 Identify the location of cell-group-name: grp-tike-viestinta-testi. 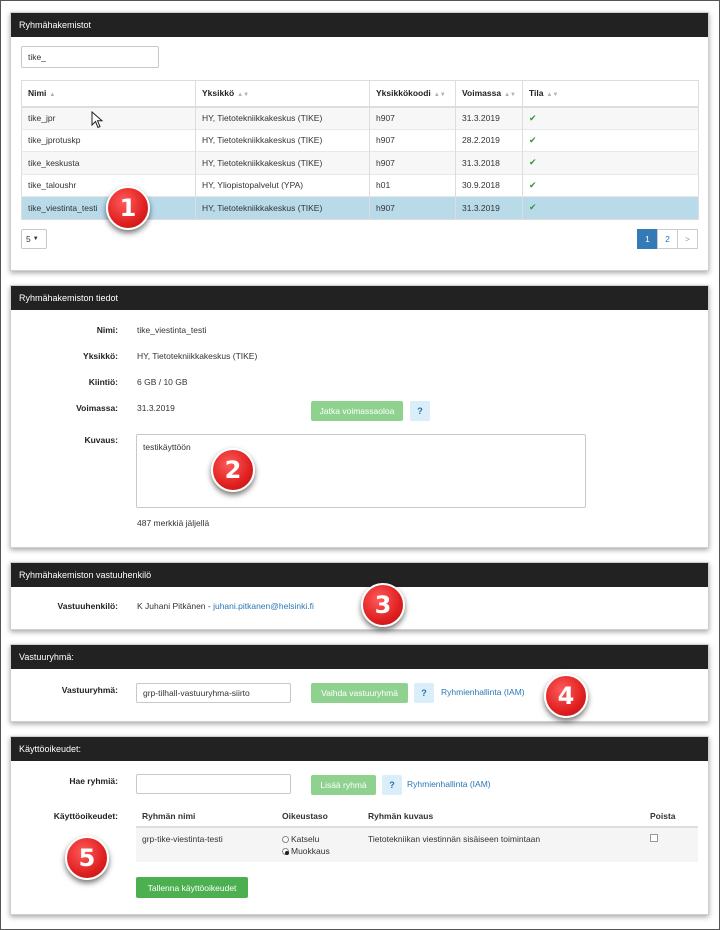
(206, 844).